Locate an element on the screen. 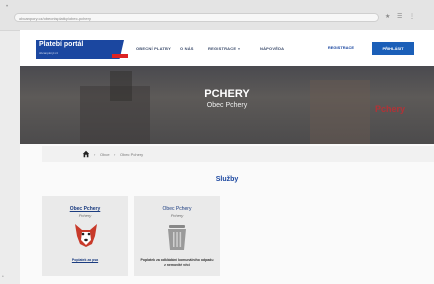 The height and width of the screenshot is (284, 434). login-button: PŘIHLÁSIT is located at coordinates (393, 48).